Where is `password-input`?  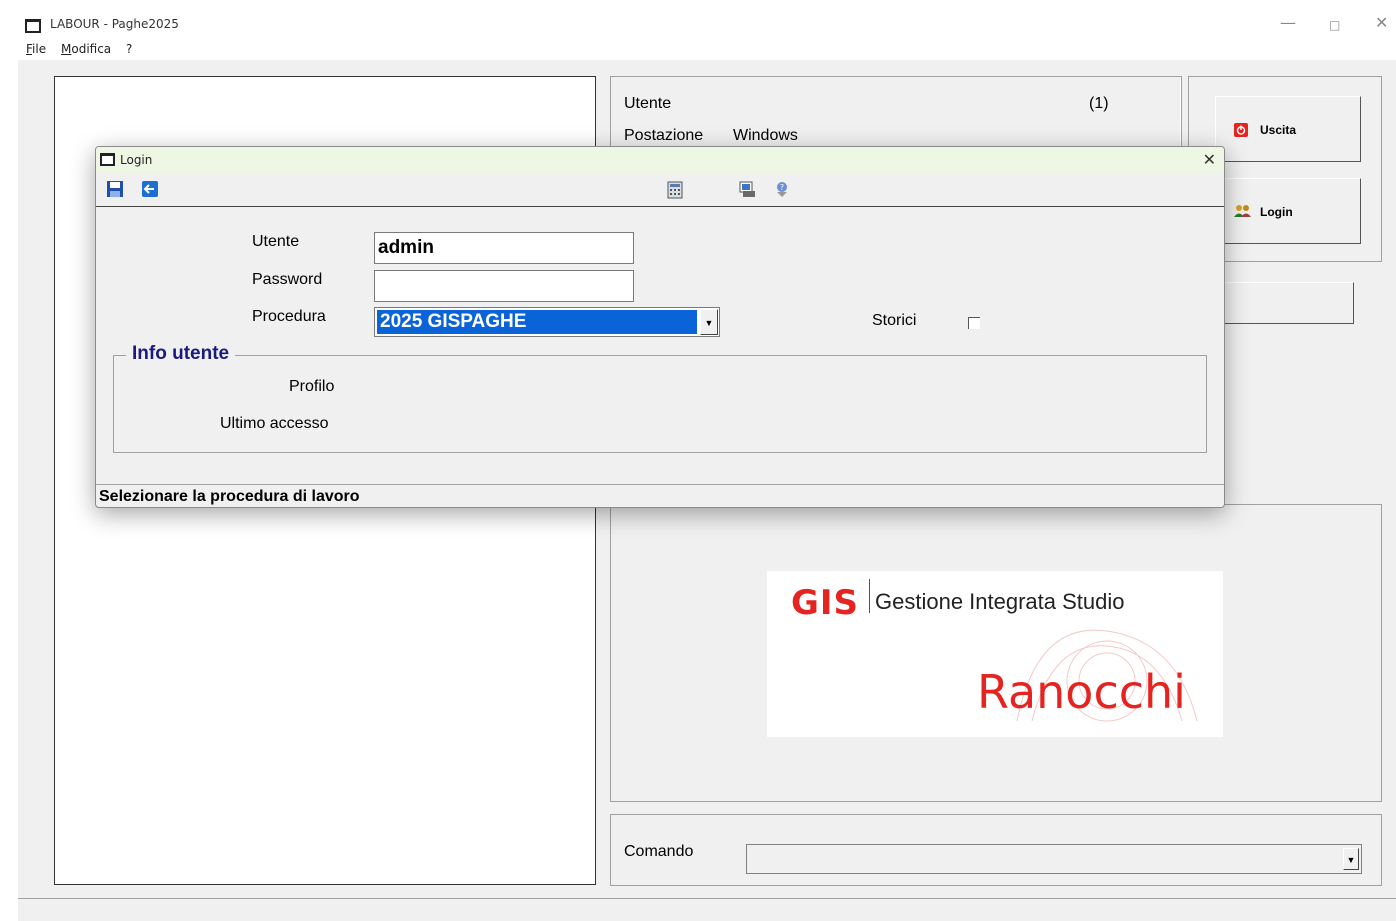 password-input is located at coordinates (504, 286).